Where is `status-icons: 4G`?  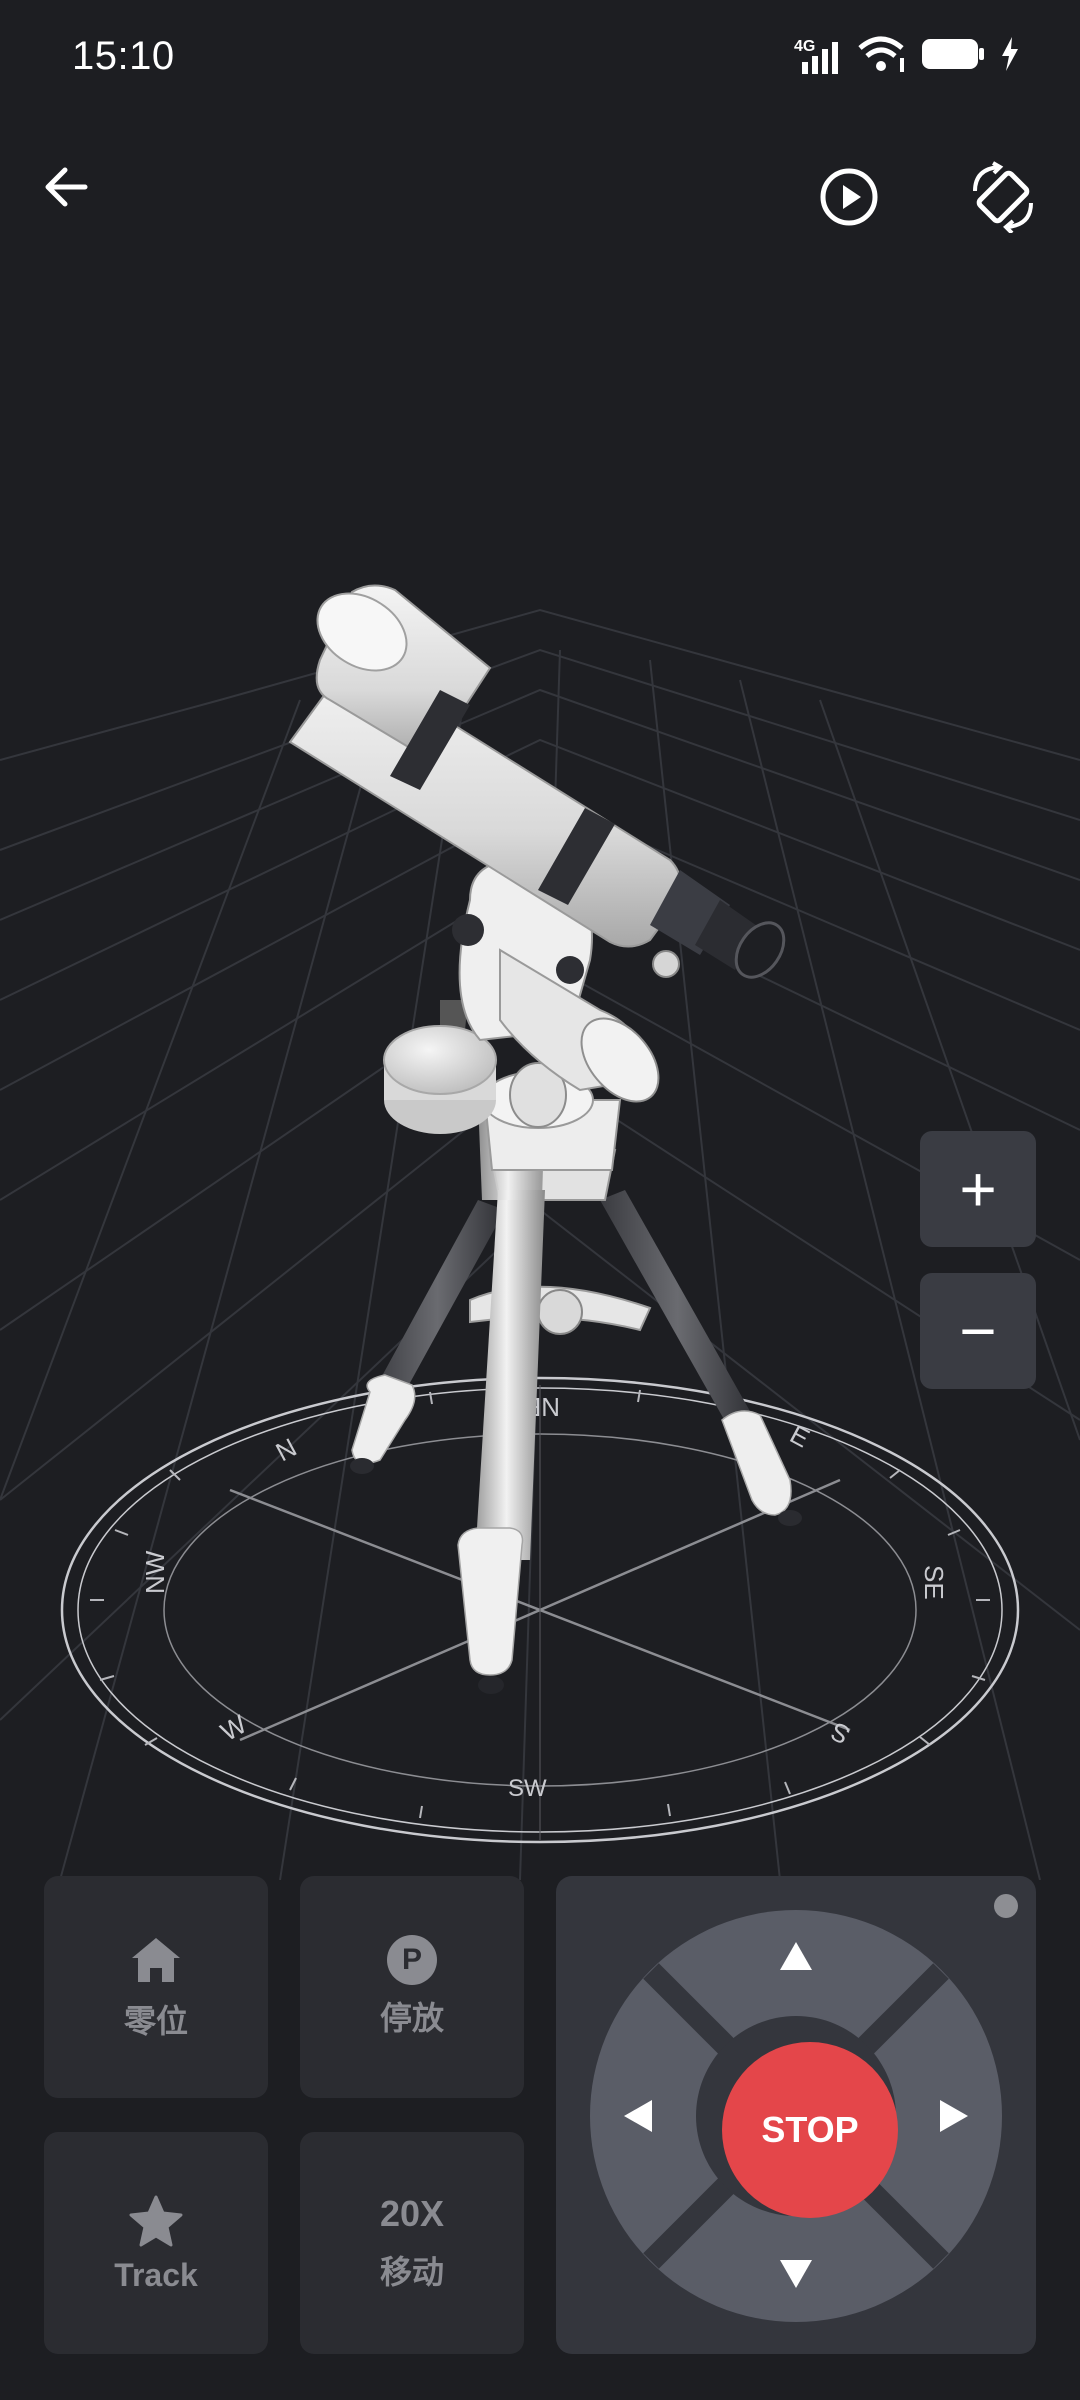 status-icons: 4G is located at coordinates (907, 56).